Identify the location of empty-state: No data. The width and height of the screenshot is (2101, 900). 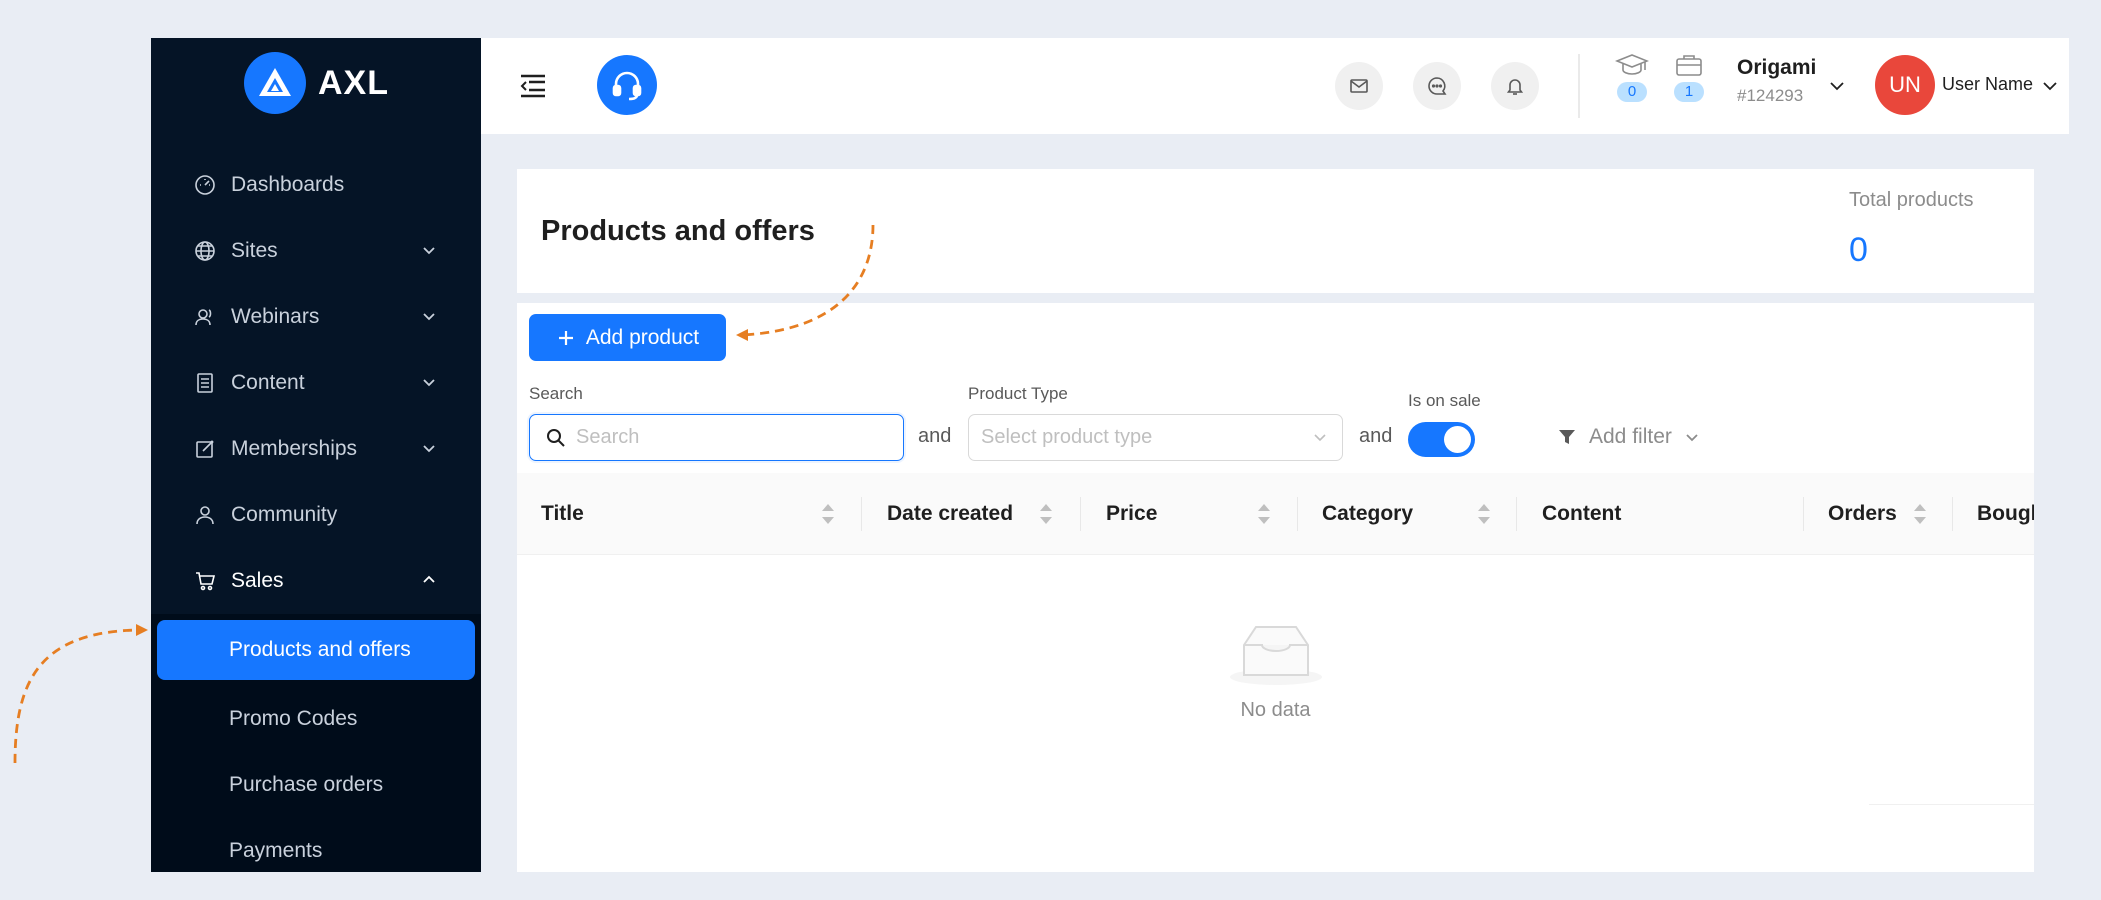
(1275, 672).